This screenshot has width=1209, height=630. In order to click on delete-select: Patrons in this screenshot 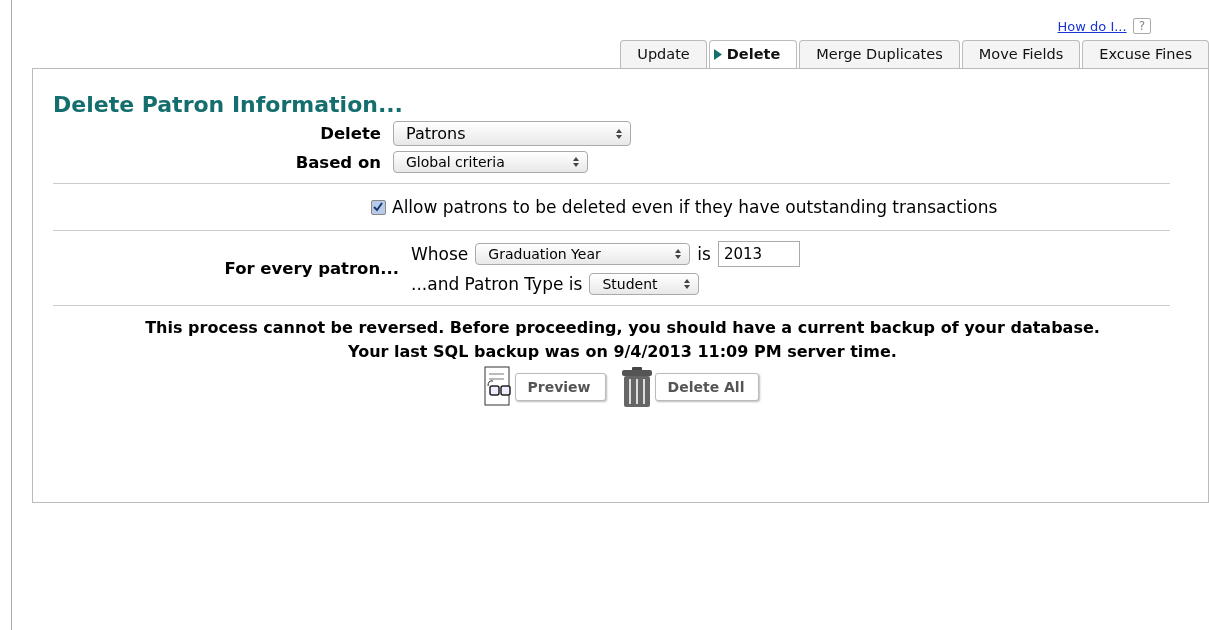, I will do `click(512, 133)`.